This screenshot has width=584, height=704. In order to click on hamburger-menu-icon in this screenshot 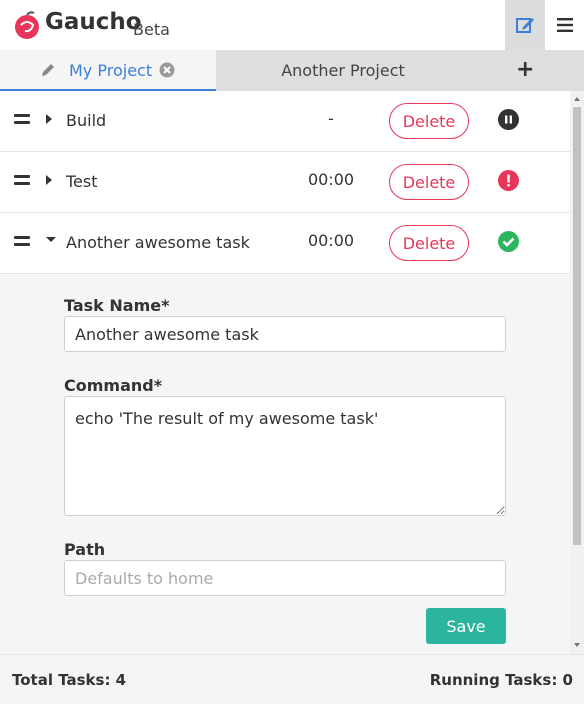, I will do `click(564, 25)`.